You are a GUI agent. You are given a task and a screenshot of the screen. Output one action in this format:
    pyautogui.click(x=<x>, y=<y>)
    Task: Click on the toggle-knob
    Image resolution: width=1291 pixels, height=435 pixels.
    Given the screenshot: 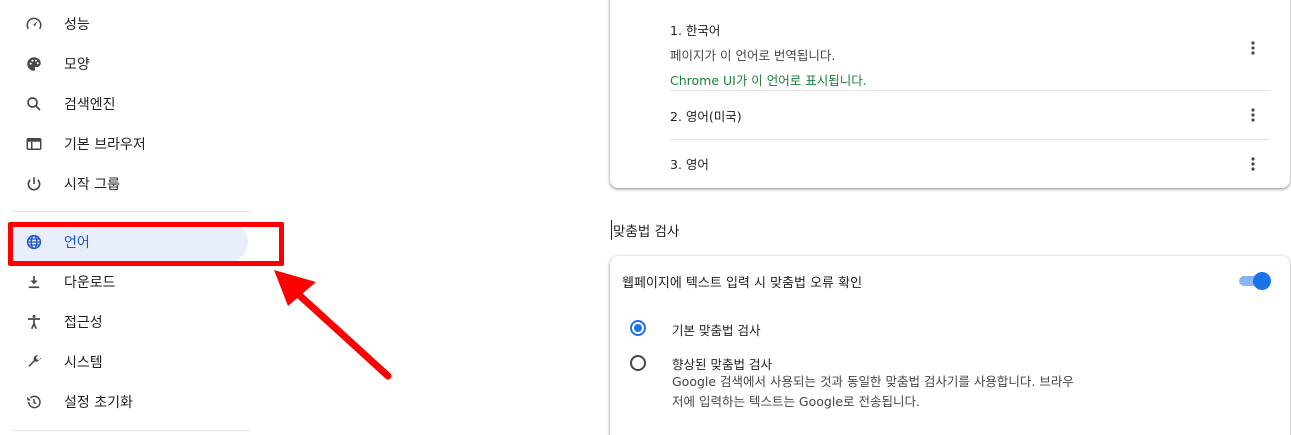 What is the action you would take?
    pyautogui.click(x=1262, y=281)
    